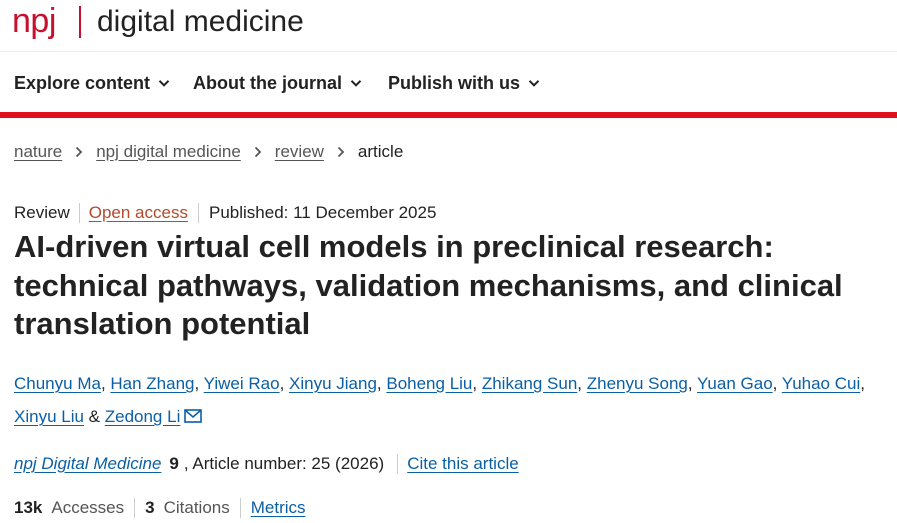 Image resolution: width=897 pixels, height=523 pixels. What do you see at coordinates (82, 82) in the screenshot?
I see `nav-label: Explore content` at bounding box center [82, 82].